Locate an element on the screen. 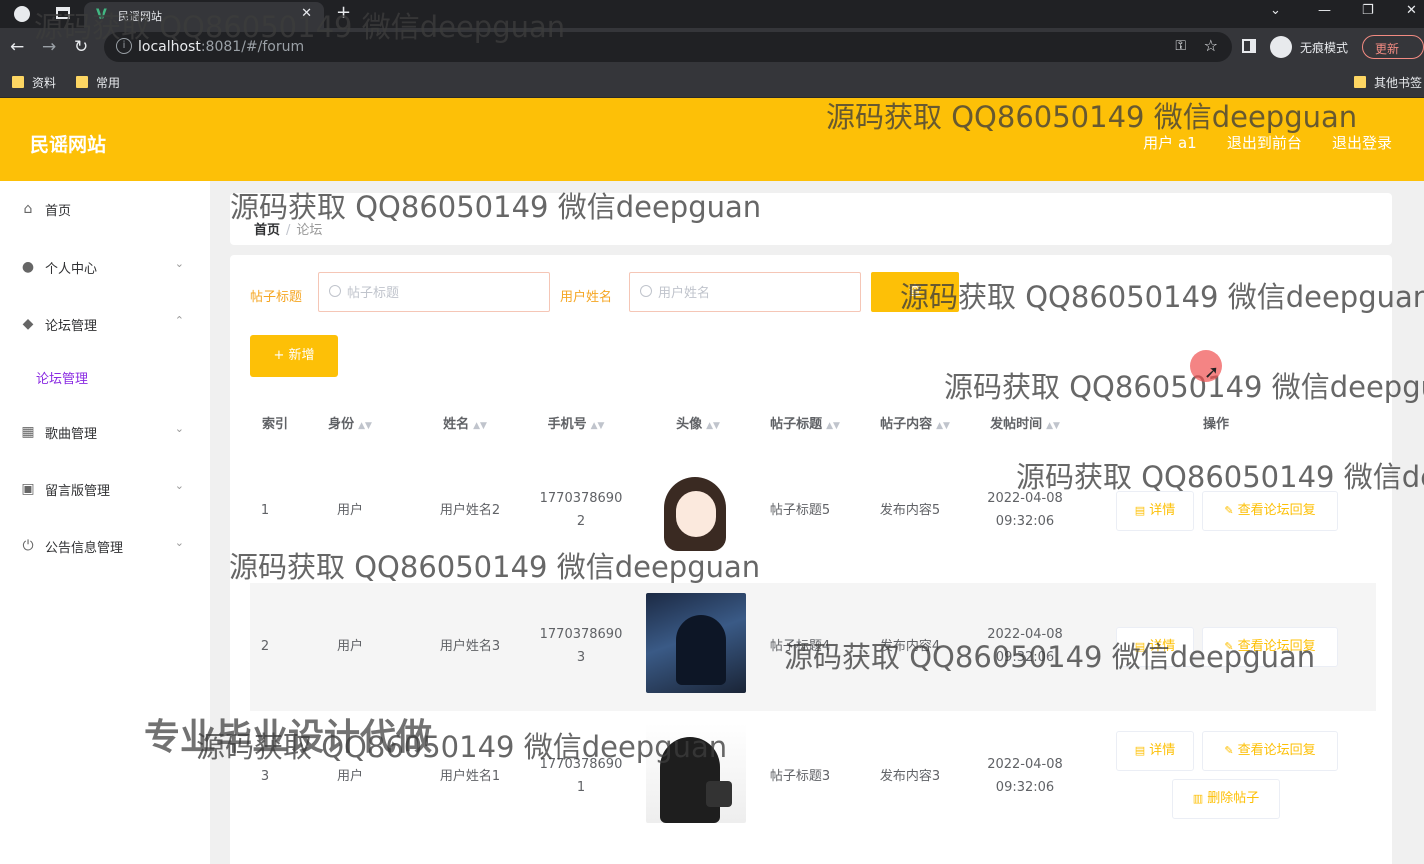  sidebar-item-profile: ● 个人中心 ⌄ is located at coordinates (105, 267).